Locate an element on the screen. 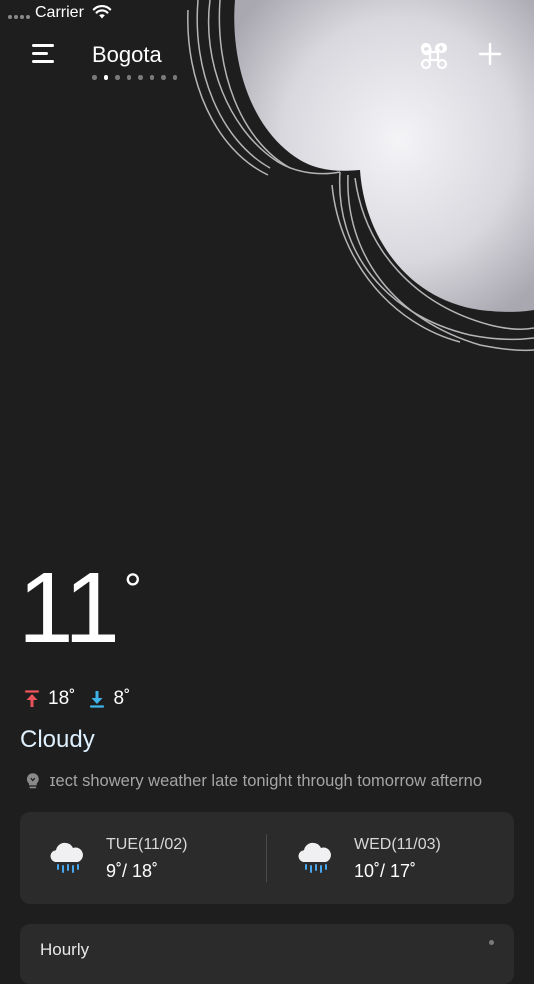  lightbulb-icon is located at coordinates (32, 781).